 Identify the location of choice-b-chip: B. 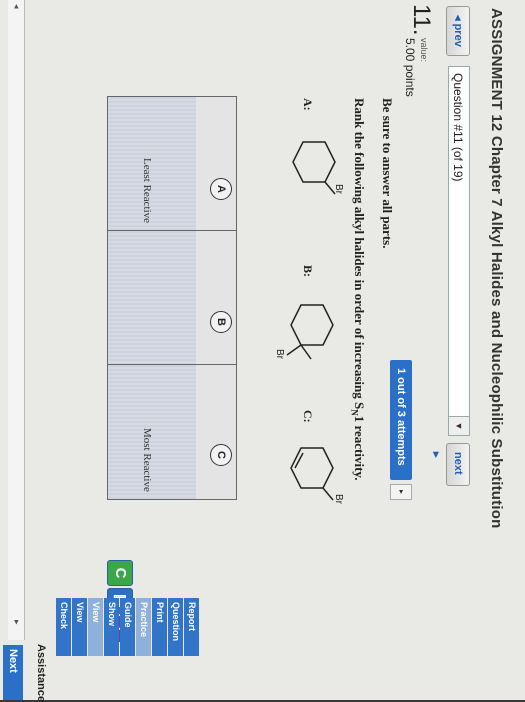
(221, 322).